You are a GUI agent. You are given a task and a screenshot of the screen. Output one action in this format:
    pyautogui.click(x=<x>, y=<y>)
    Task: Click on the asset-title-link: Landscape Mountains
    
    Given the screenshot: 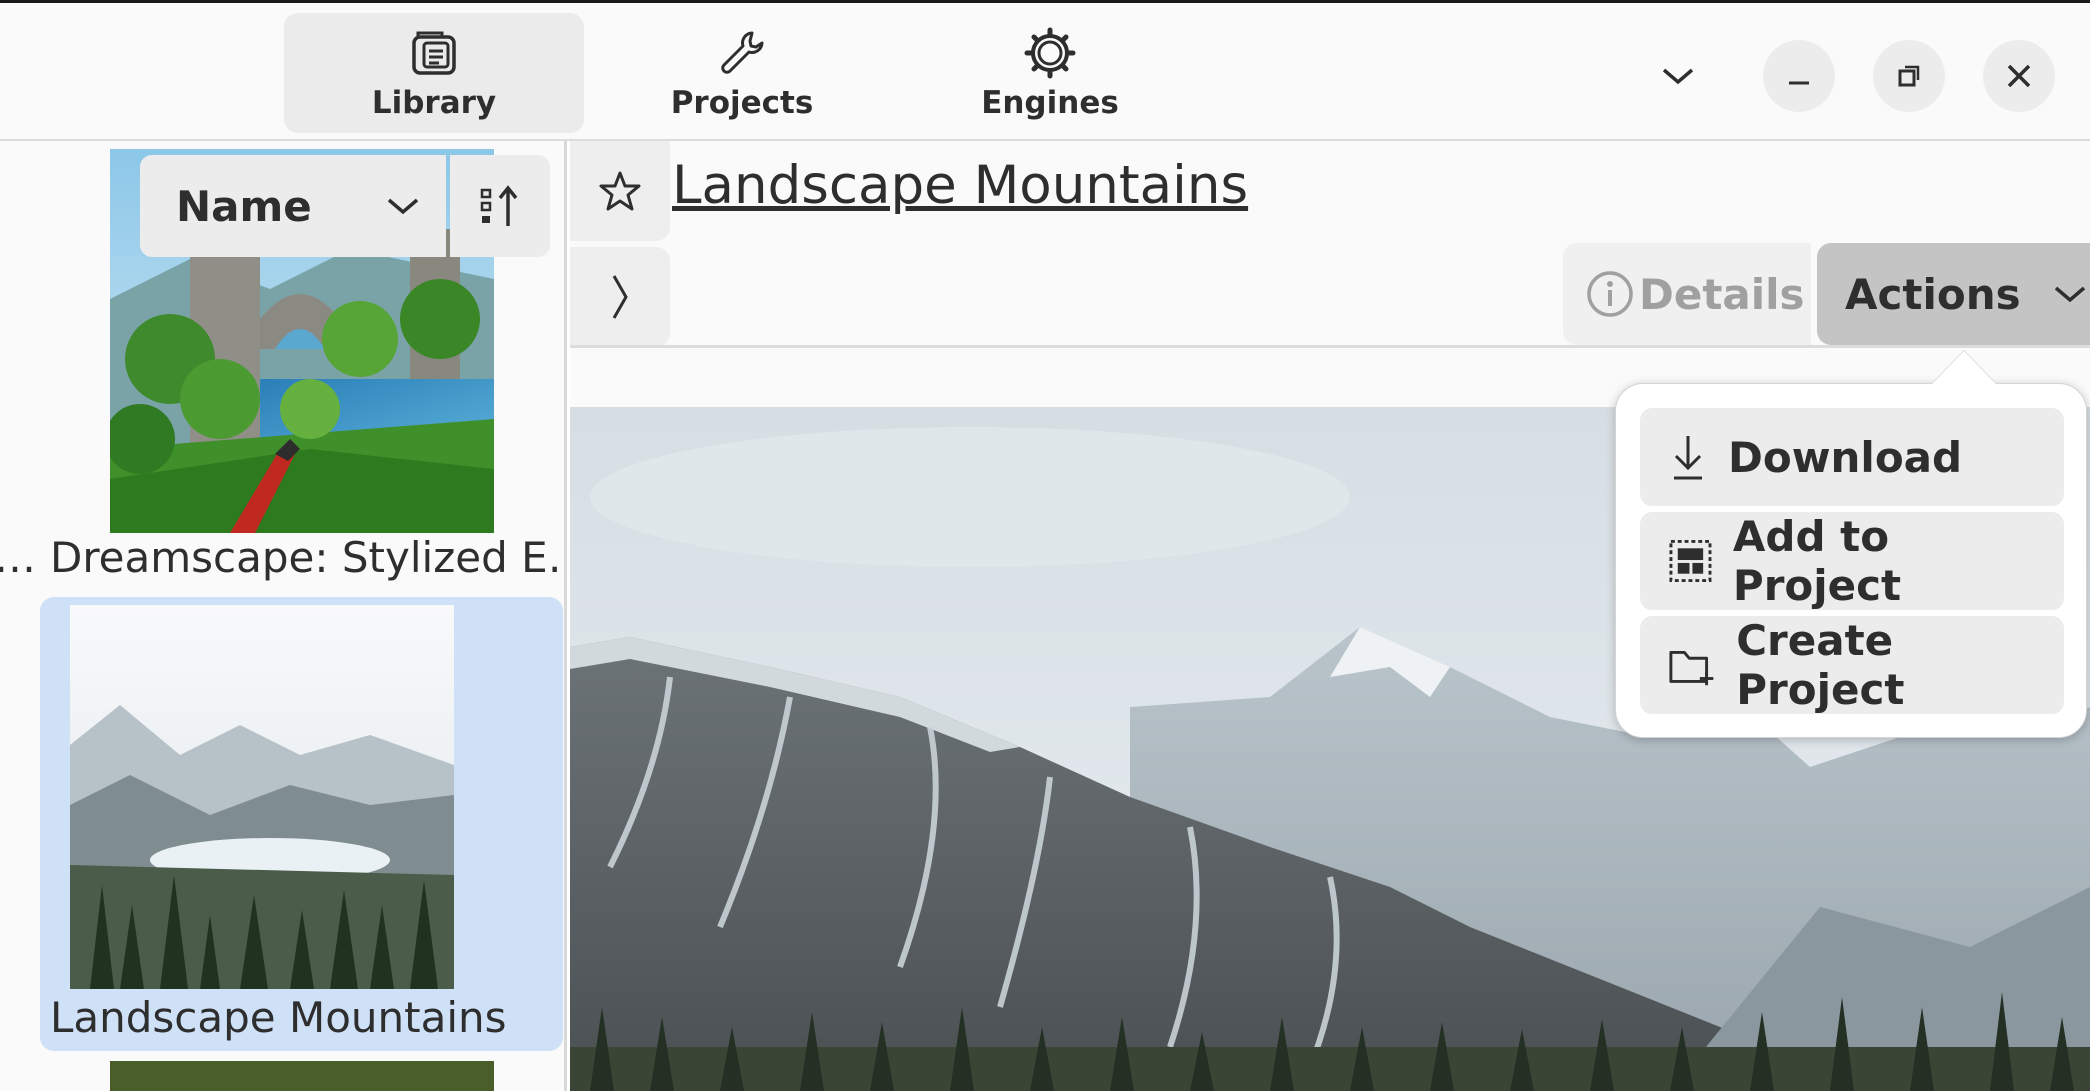 What is the action you would take?
    pyautogui.click(x=960, y=185)
    